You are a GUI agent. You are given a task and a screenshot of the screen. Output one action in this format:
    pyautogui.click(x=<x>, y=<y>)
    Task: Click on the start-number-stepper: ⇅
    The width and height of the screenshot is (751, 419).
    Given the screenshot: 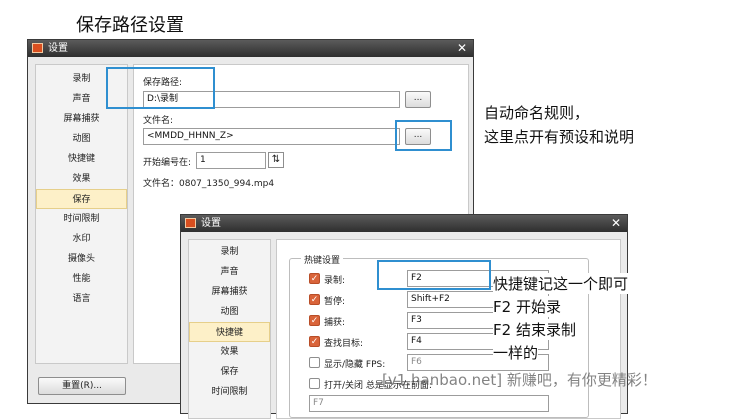 What is the action you would take?
    pyautogui.click(x=276, y=160)
    